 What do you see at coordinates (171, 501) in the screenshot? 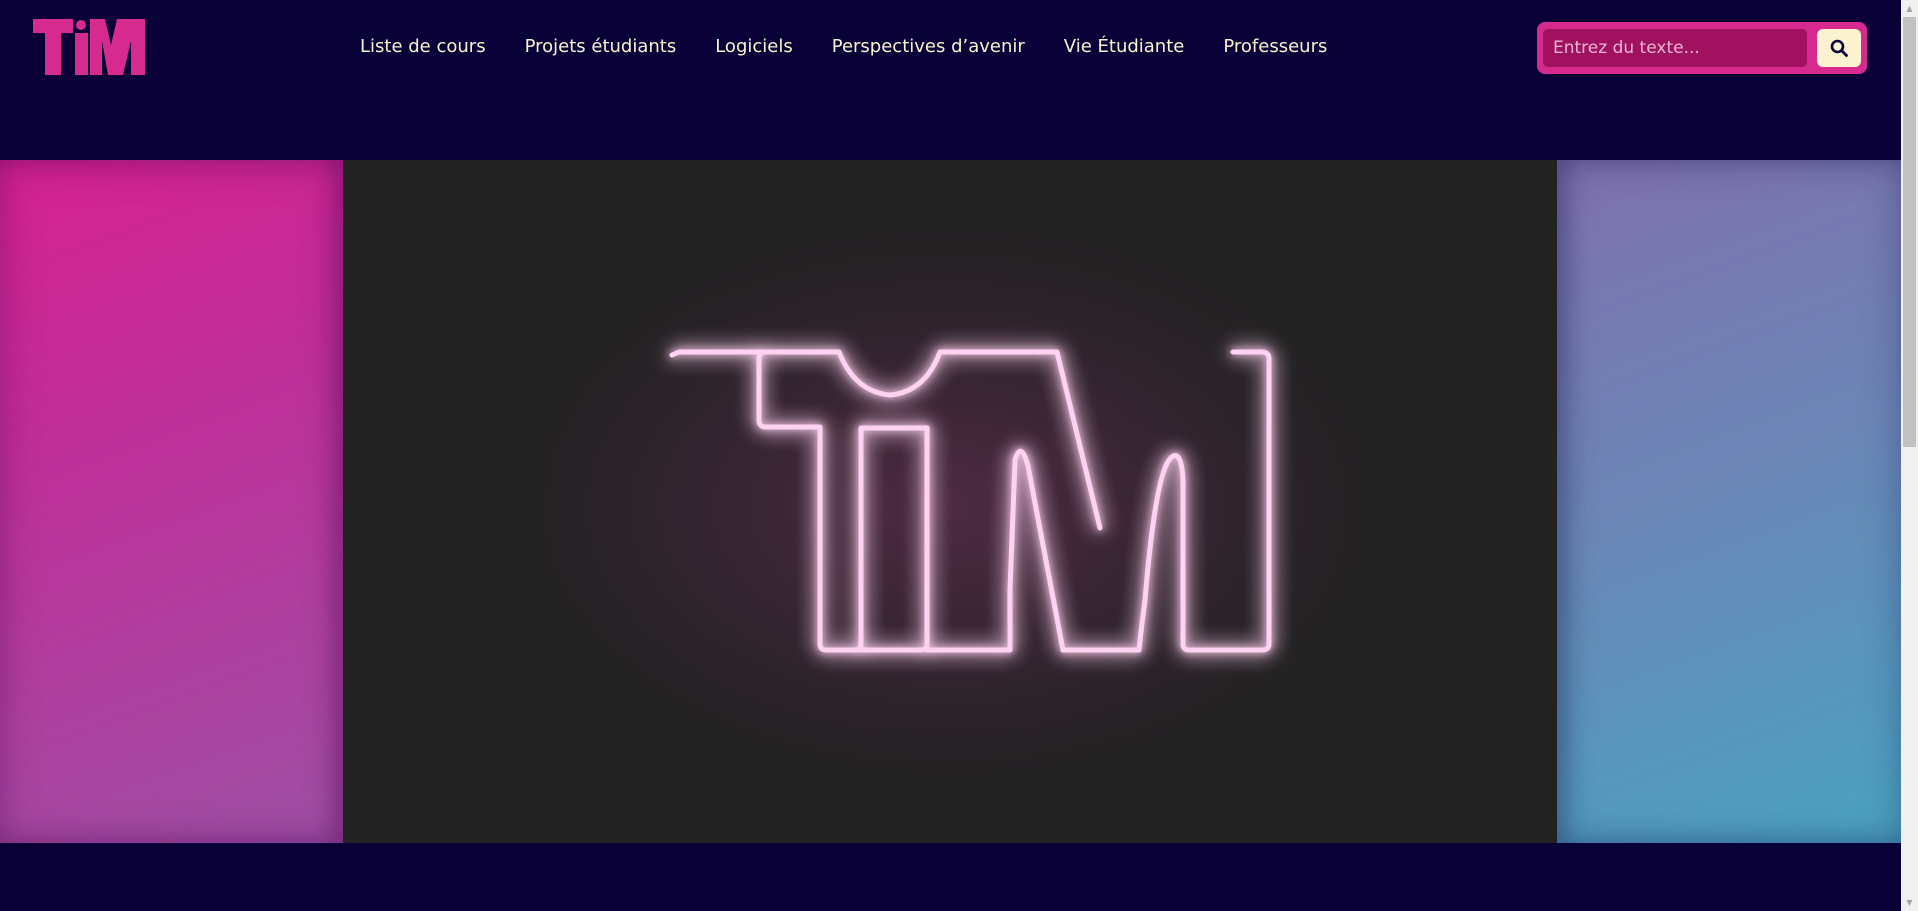
I see `hero-left-gradient-panel` at bounding box center [171, 501].